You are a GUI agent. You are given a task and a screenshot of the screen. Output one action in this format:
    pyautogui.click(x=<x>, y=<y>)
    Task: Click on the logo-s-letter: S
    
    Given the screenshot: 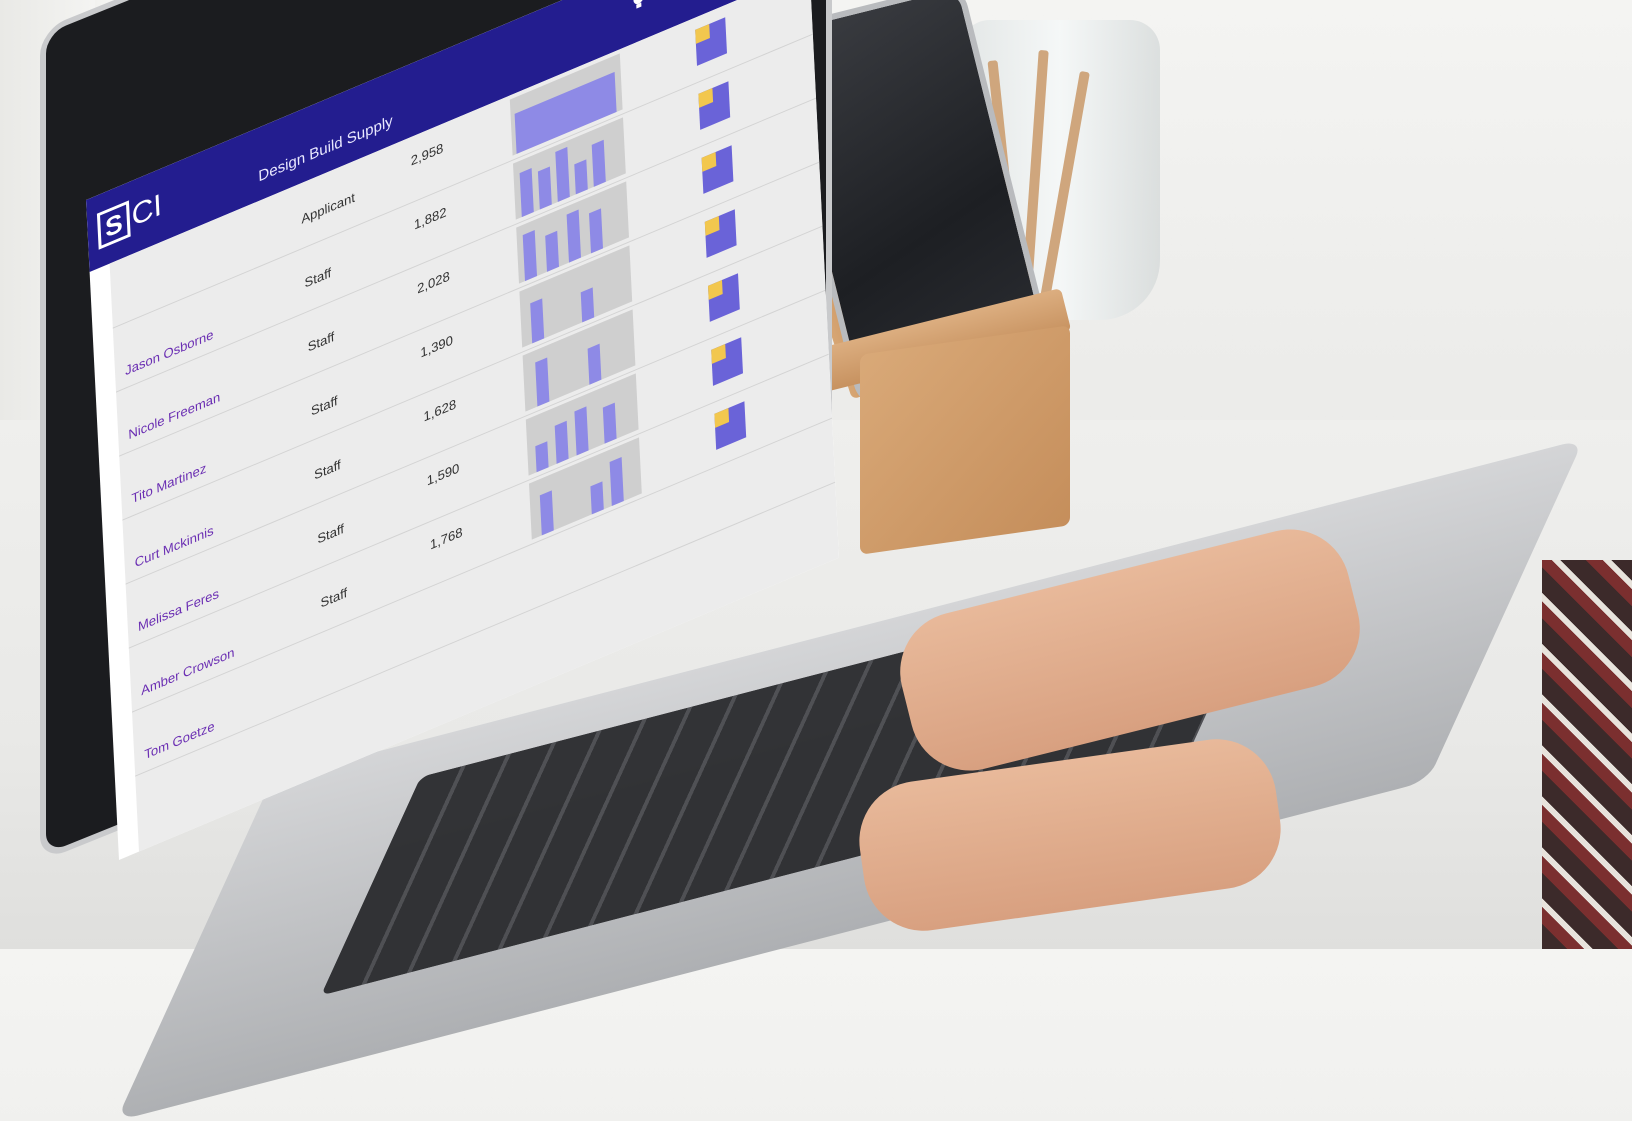 What is the action you would take?
    pyautogui.click(x=113, y=225)
    